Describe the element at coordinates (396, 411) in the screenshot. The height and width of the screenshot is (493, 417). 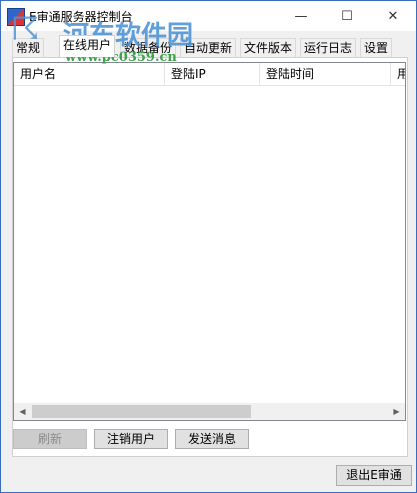
I see `scroll-right-icon: ▶` at that location.